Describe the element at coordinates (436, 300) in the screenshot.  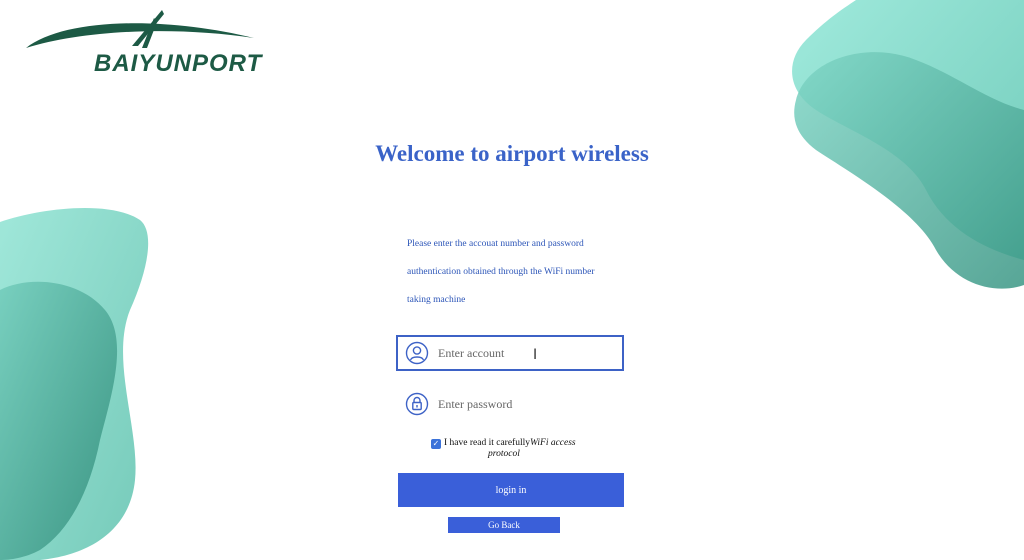
I see `instruction-line: taking machine` at that location.